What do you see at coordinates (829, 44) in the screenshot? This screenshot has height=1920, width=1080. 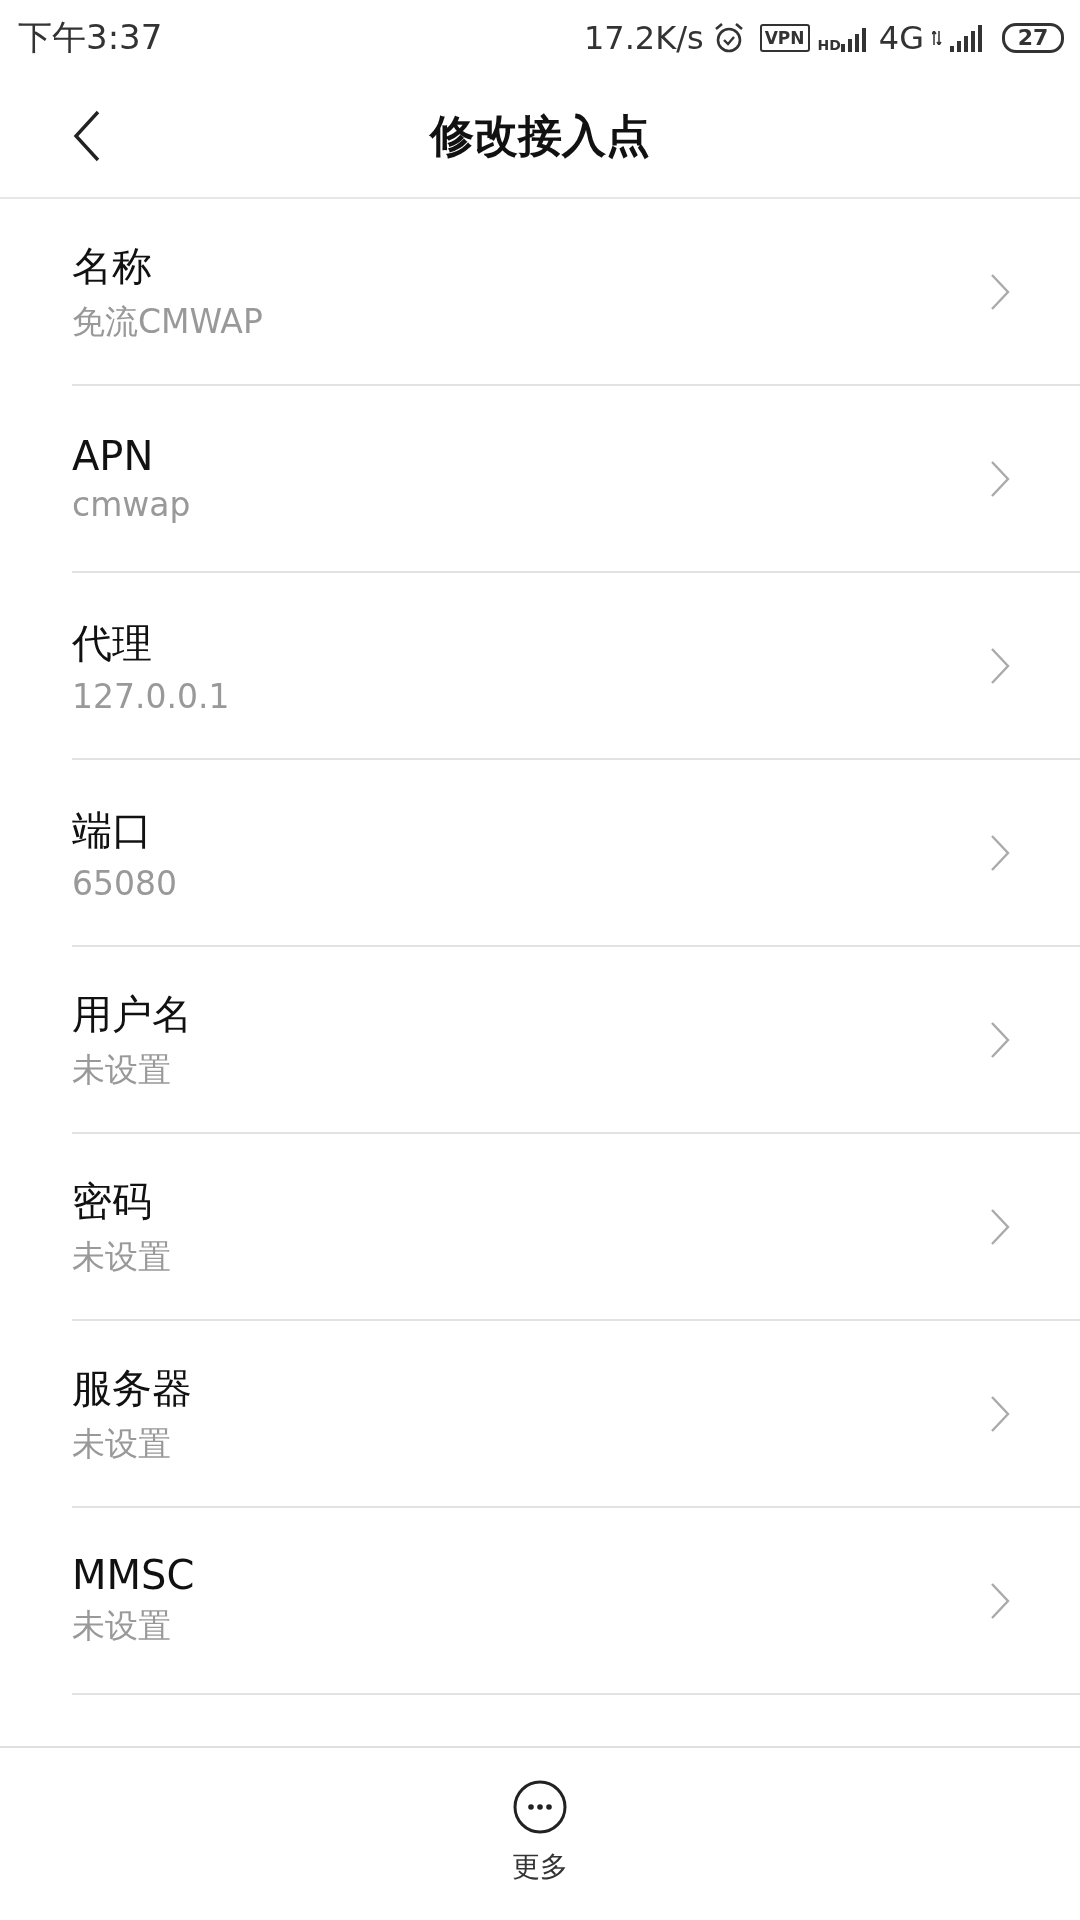 I see `hd-label: HD` at bounding box center [829, 44].